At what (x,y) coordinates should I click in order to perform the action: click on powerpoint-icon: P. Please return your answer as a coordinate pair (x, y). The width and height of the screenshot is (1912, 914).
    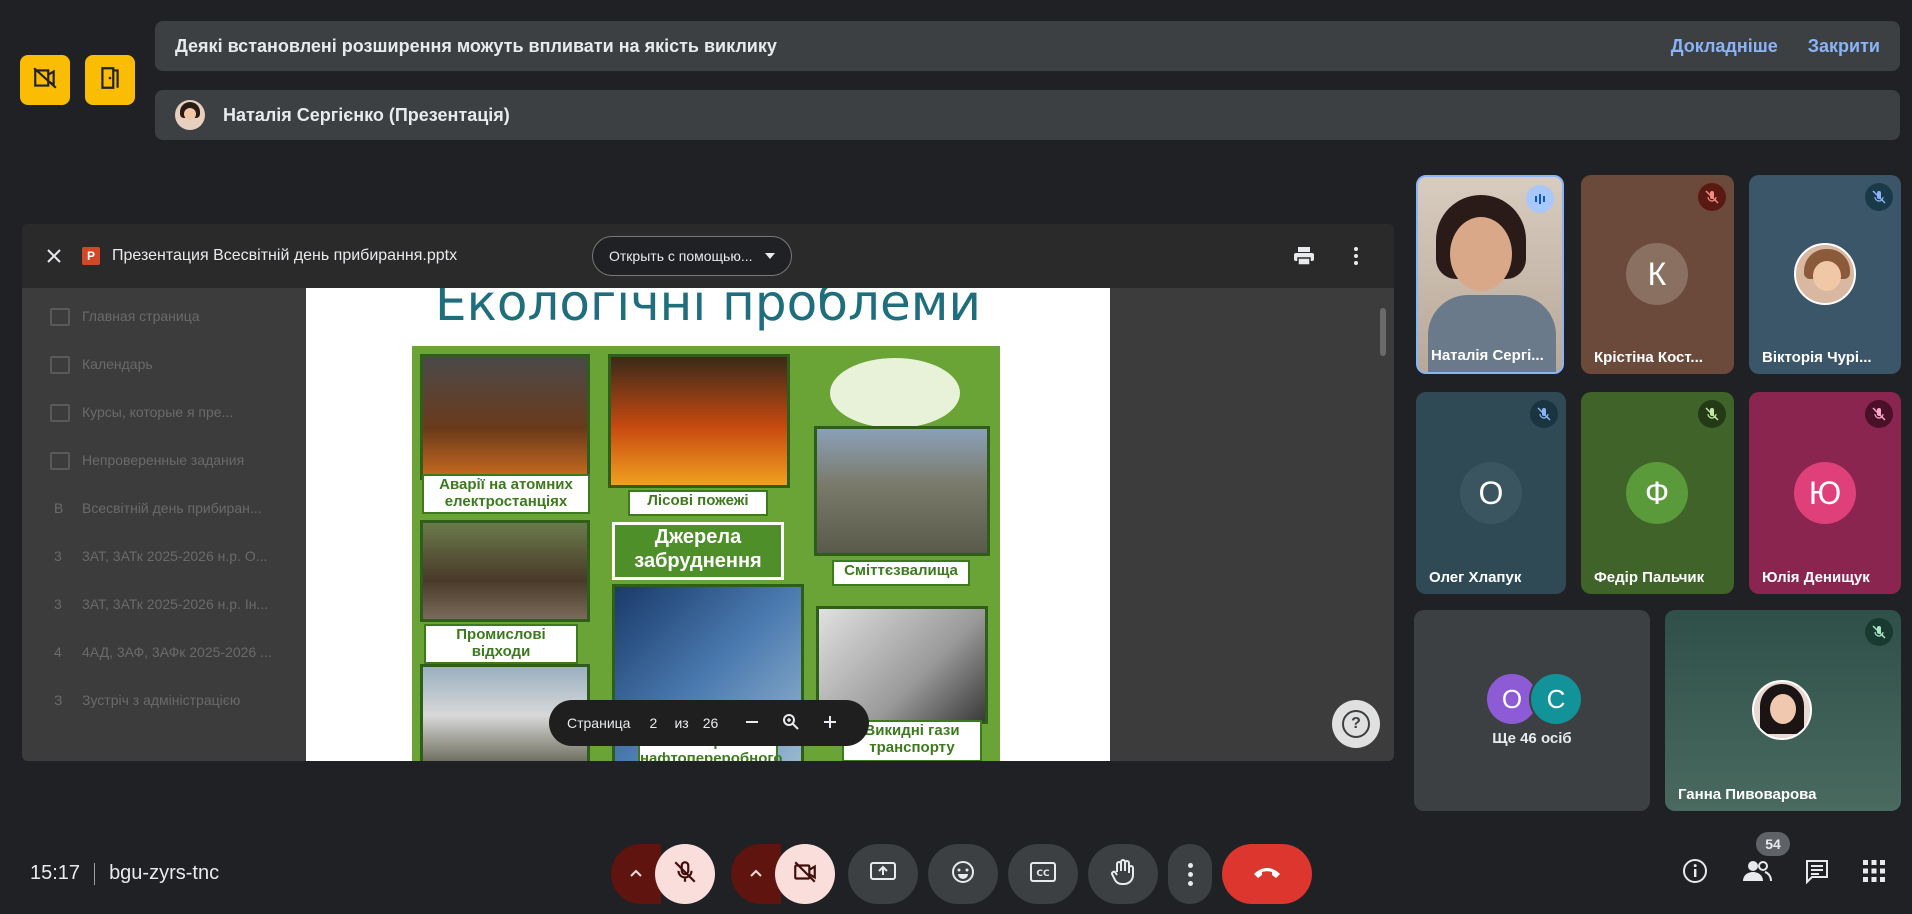
    Looking at the image, I should click on (91, 256).